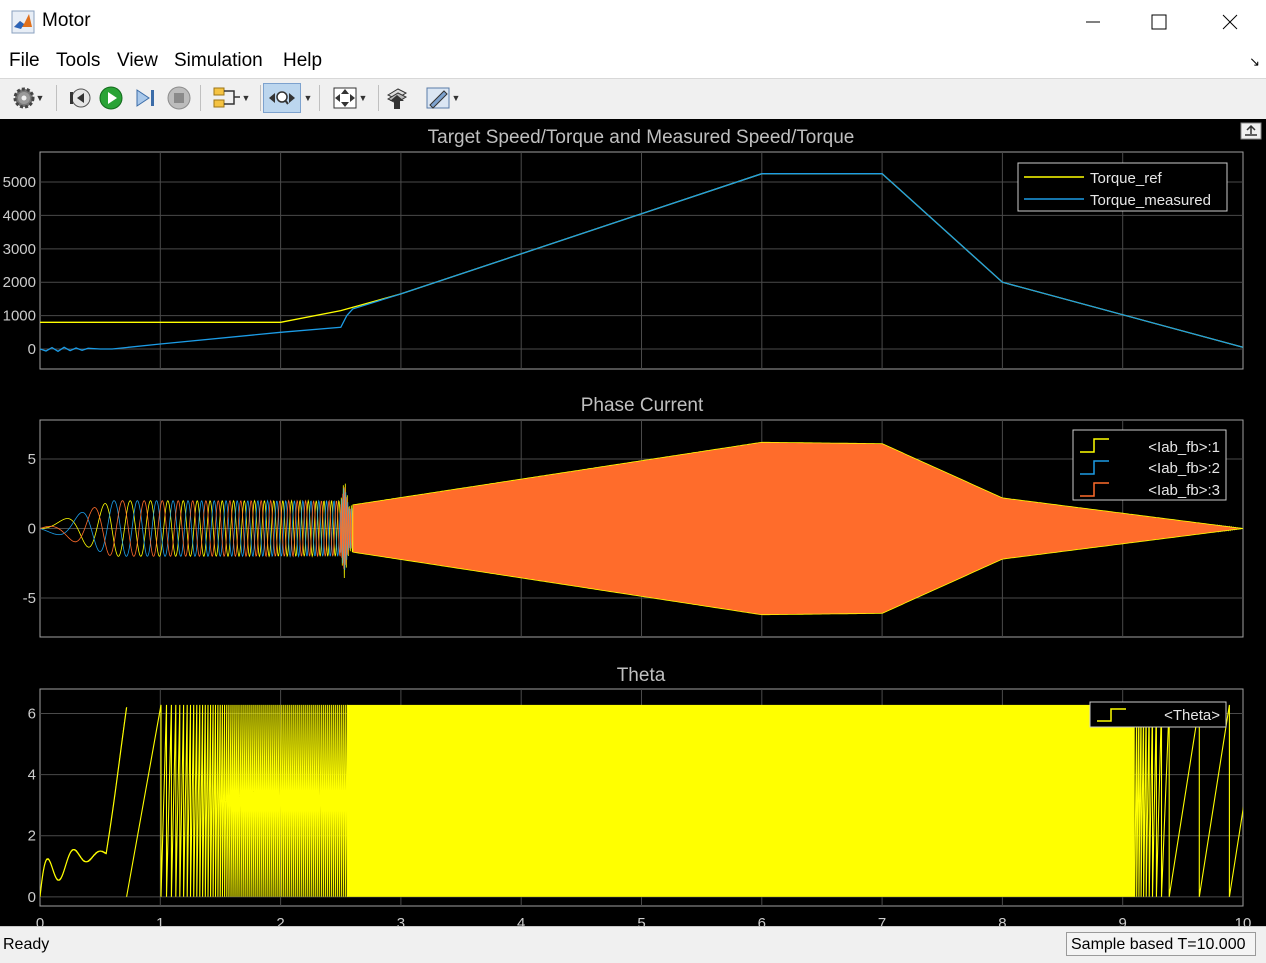 This screenshot has height=963, width=1266. I want to click on toolbar: ▼ ▼ ▼ ▼ ▼, so click(633, 99).